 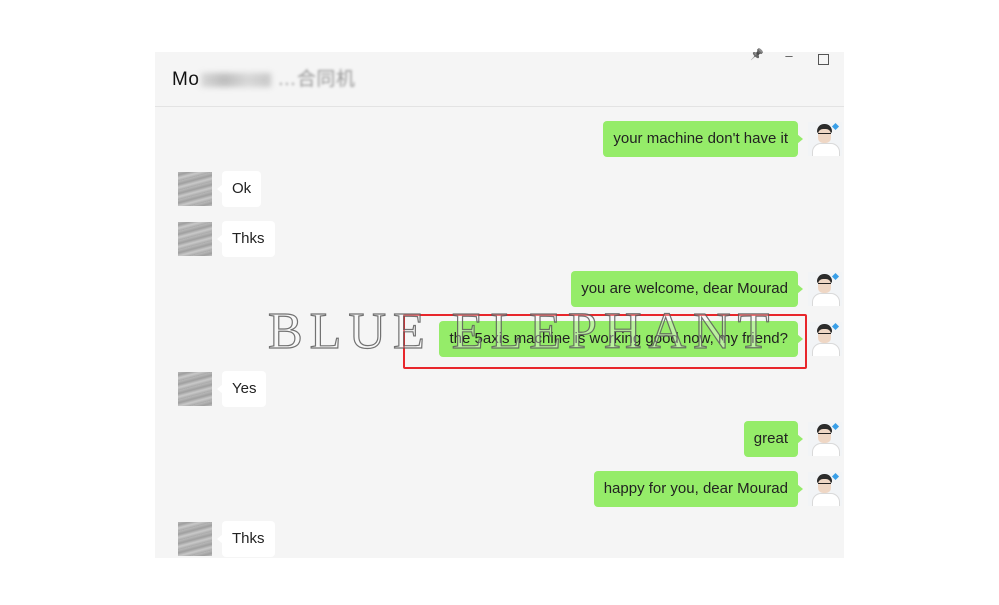 I want to click on watermark: BLUE ELEPHANT, so click(x=522, y=331).